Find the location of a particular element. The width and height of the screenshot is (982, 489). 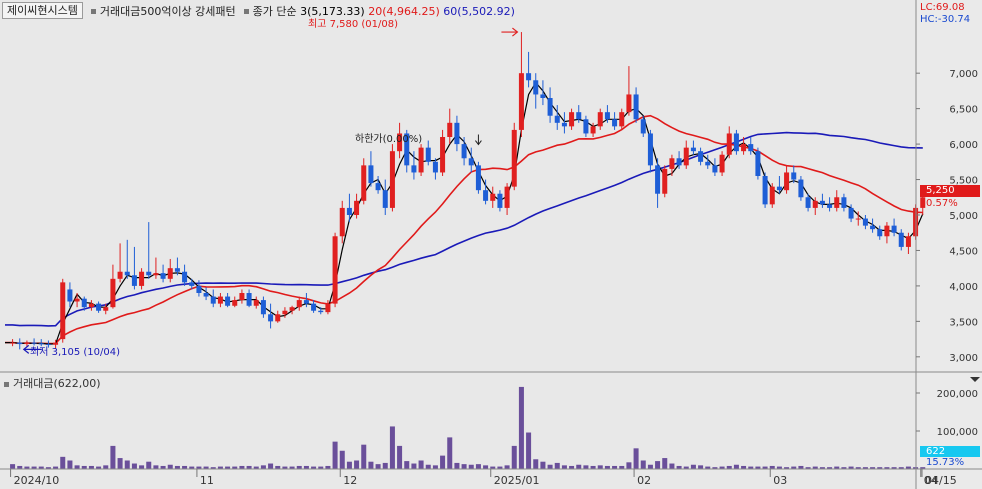

time-tick-label: 2025/01 is located at coordinates (517, 480).